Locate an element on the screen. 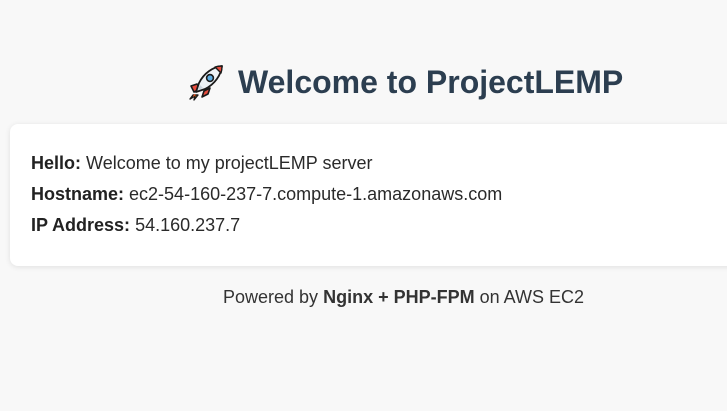 The height and width of the screenshot is (411, 727). hello-row: Hello: Welcome to my projectLEMP server is located at coordinates (201, 163).